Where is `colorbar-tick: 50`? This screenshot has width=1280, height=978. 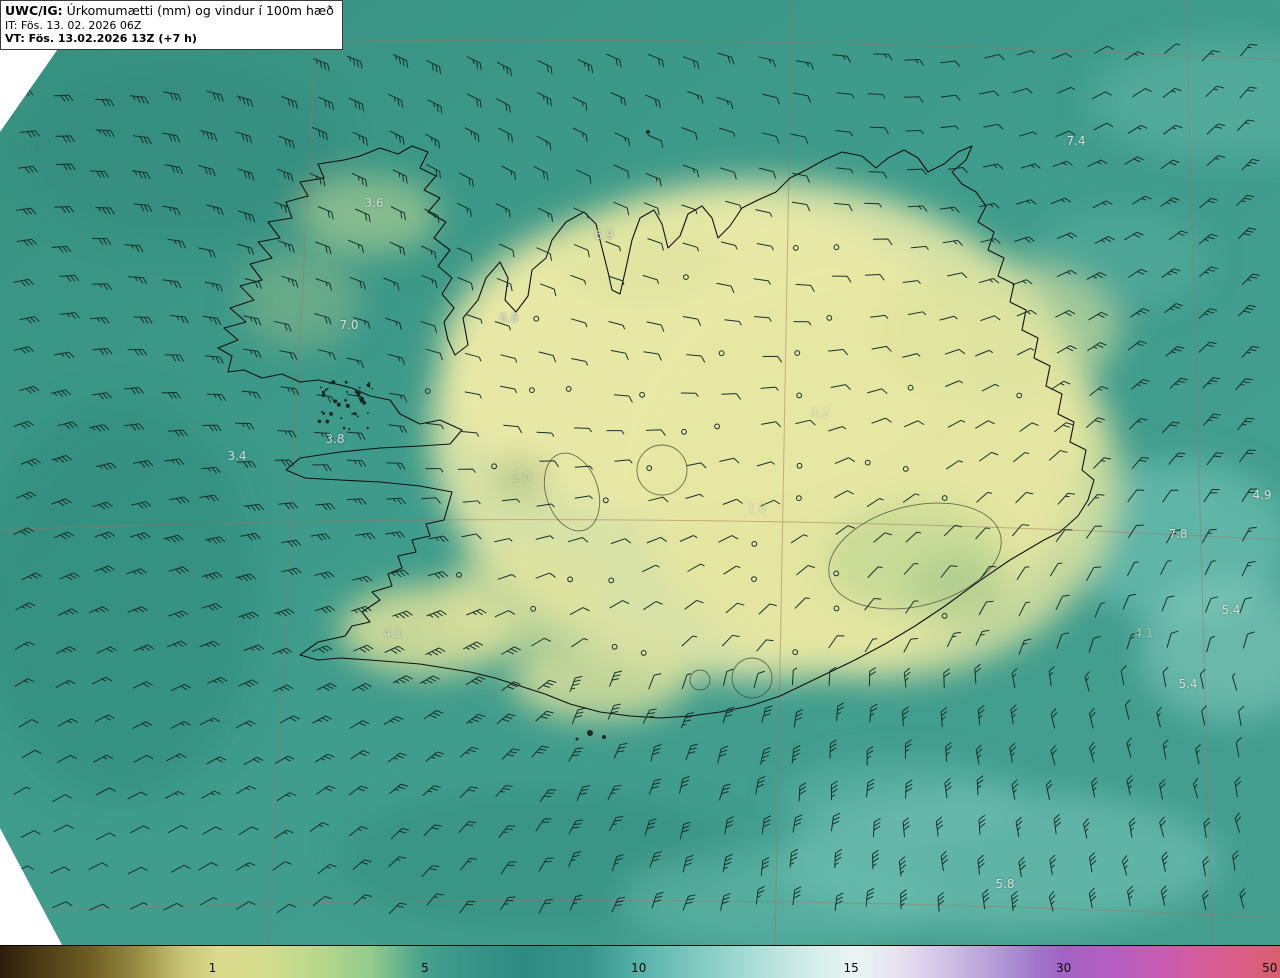
colorbar-tick: 50 is located at coordinates (1270, 968).